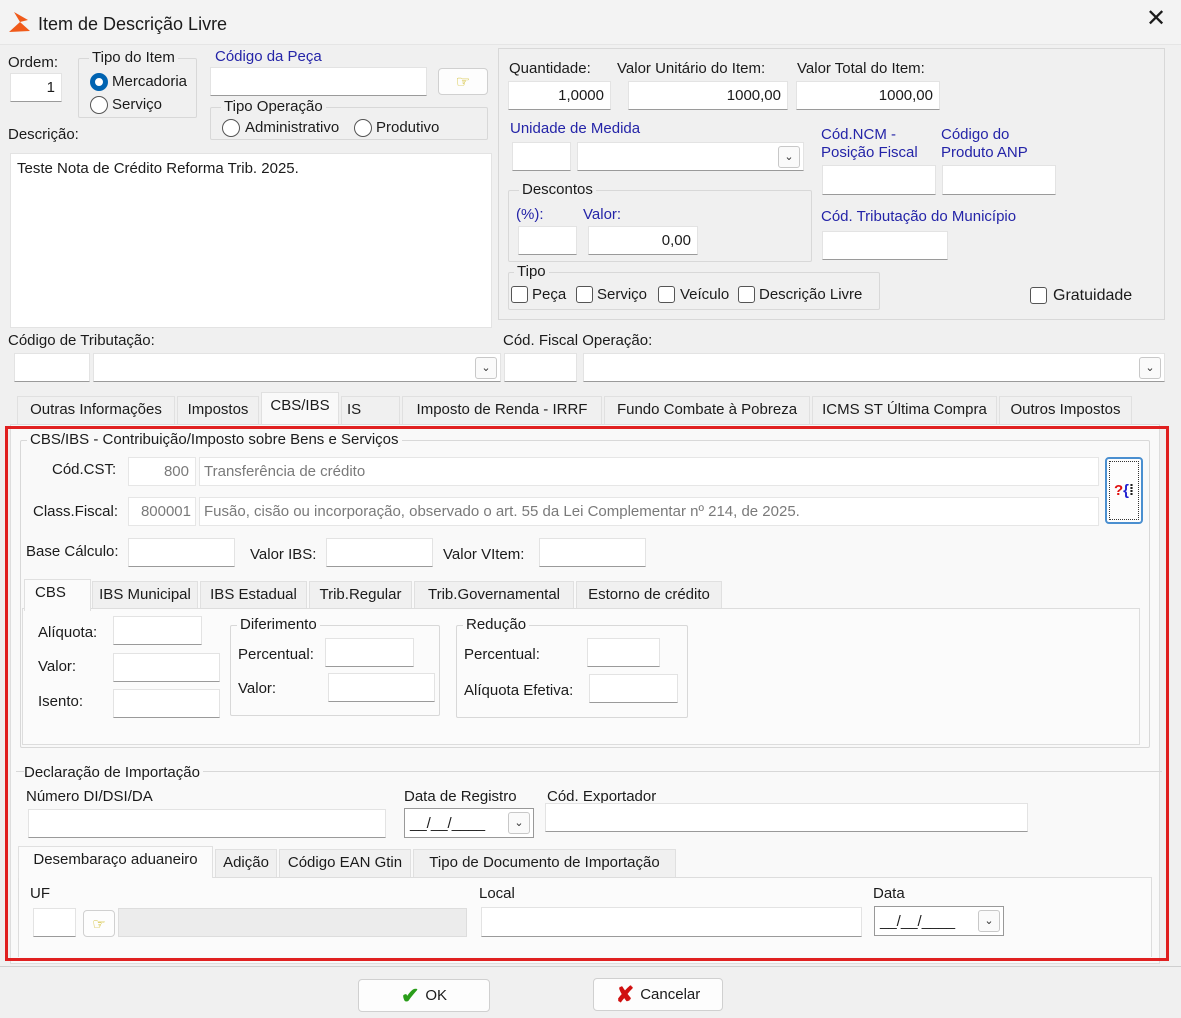  Describe the element at coordinates (578, 340) in the screenshot. I see `cod-fiscal-label: Cód. Fiscal Operação:` at that location.